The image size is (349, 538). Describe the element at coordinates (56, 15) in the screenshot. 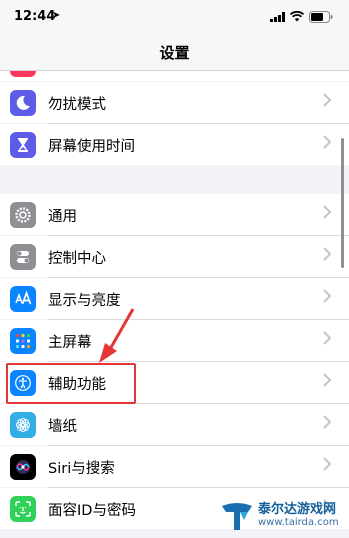

I see `location-icon: ➤` at that location.